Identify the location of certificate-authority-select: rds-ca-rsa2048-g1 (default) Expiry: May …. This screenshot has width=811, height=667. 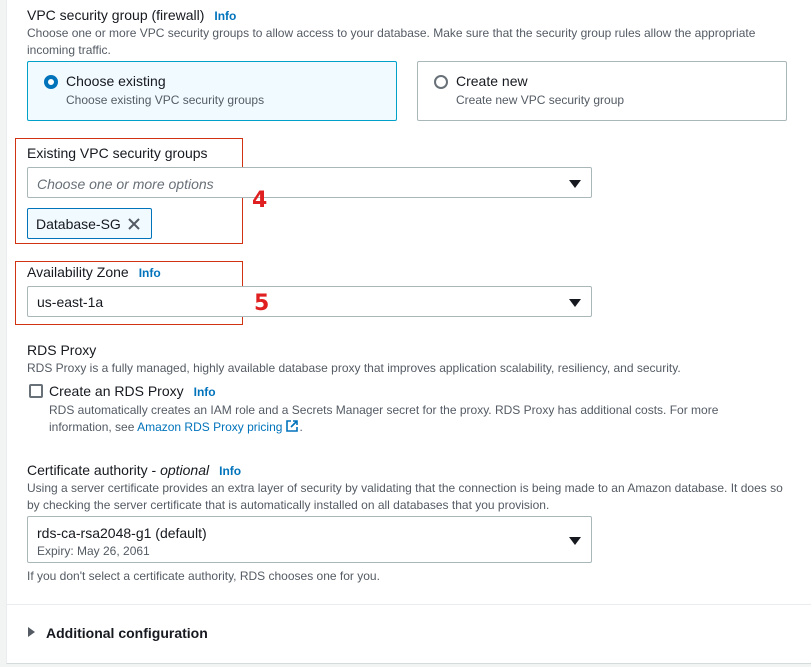
(309, 539).